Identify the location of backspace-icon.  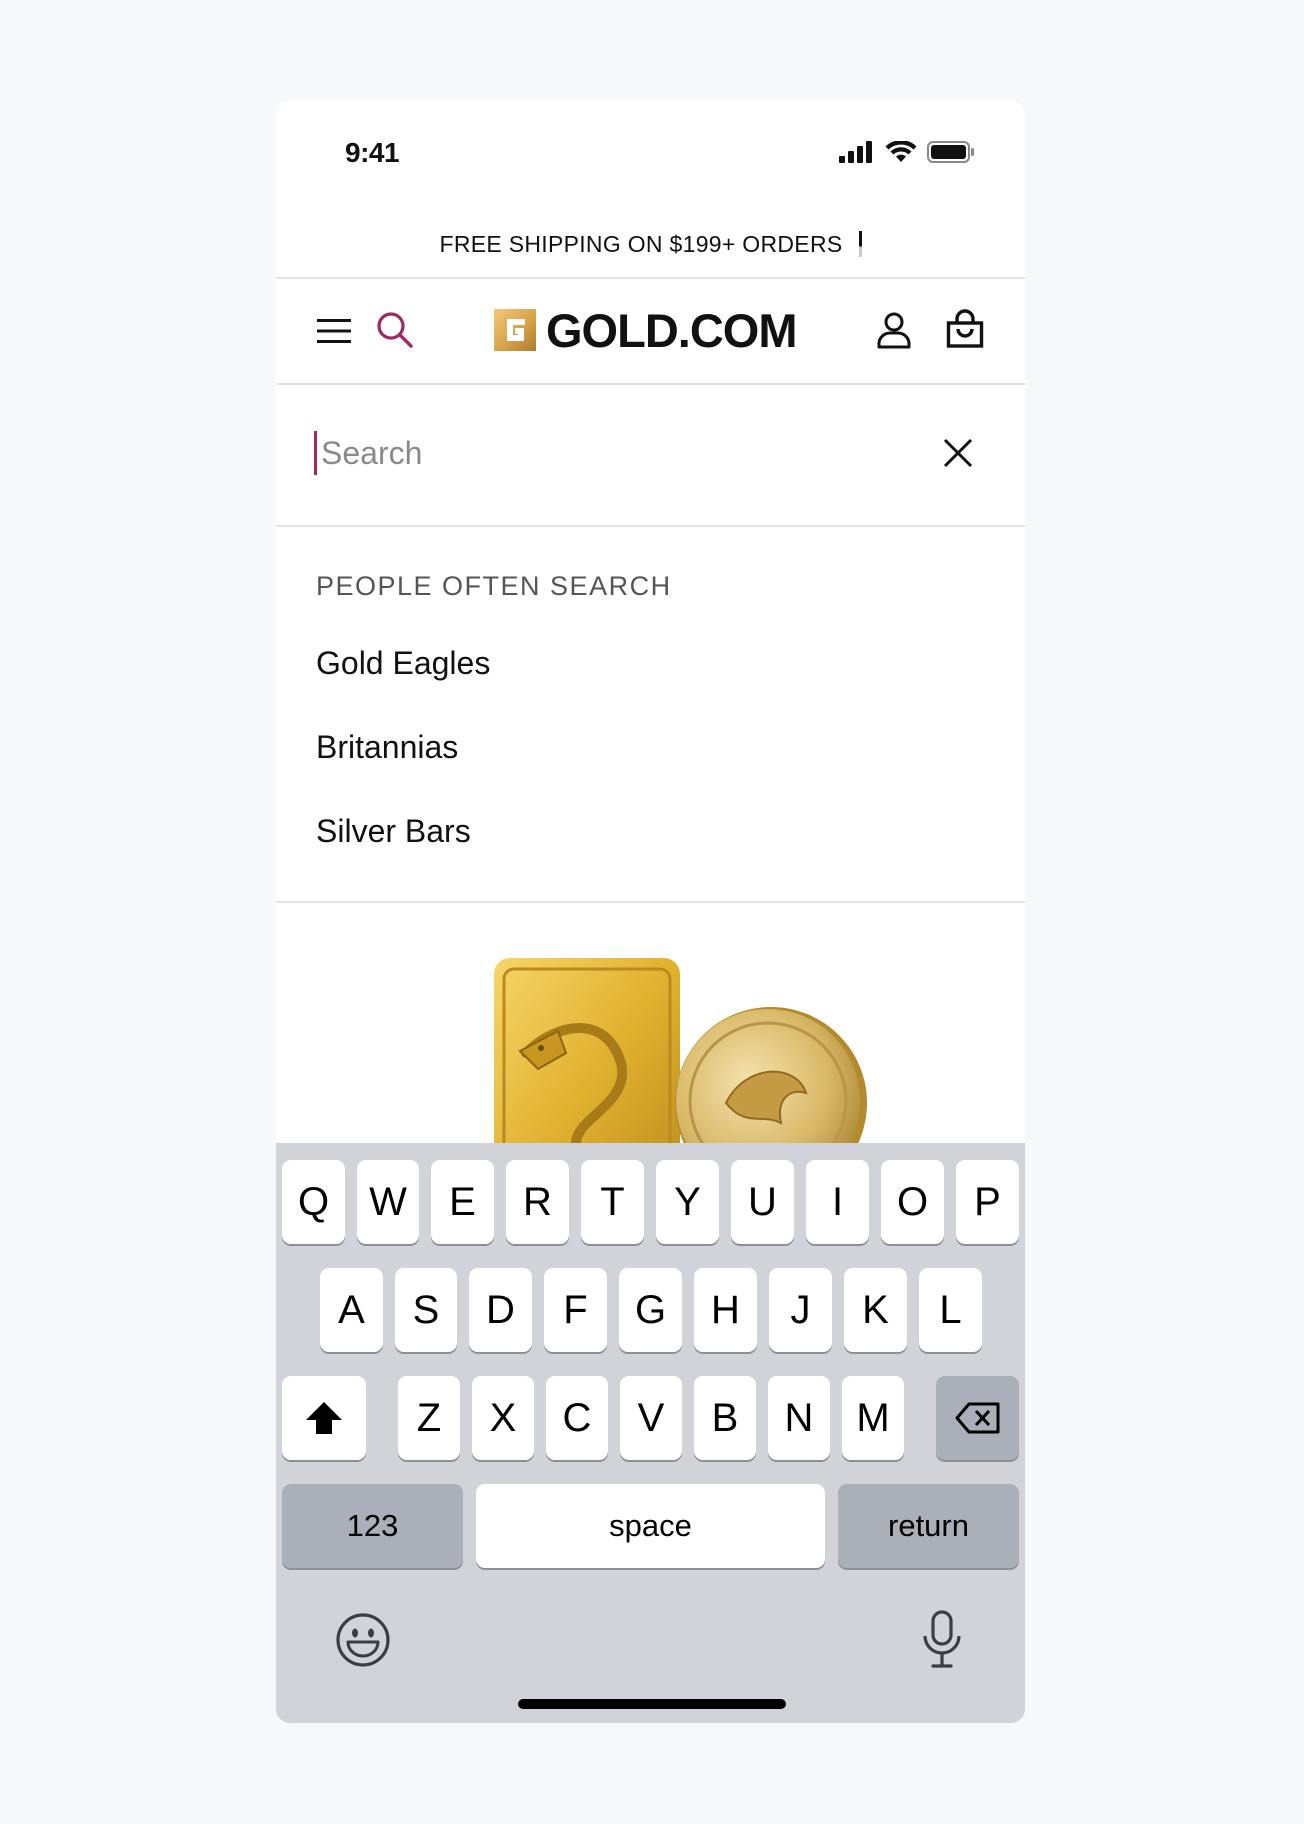
(977, 1418).